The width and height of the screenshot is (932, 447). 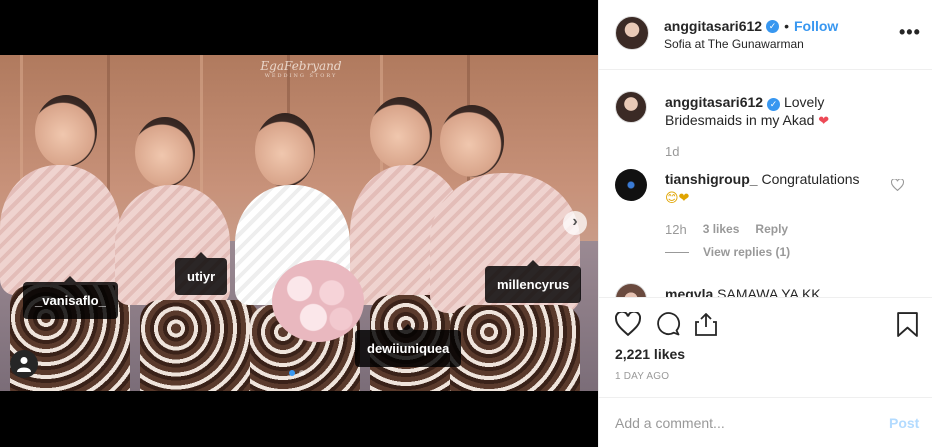 I want to click on user-tag: utiyr, so click(x=201, y=273).